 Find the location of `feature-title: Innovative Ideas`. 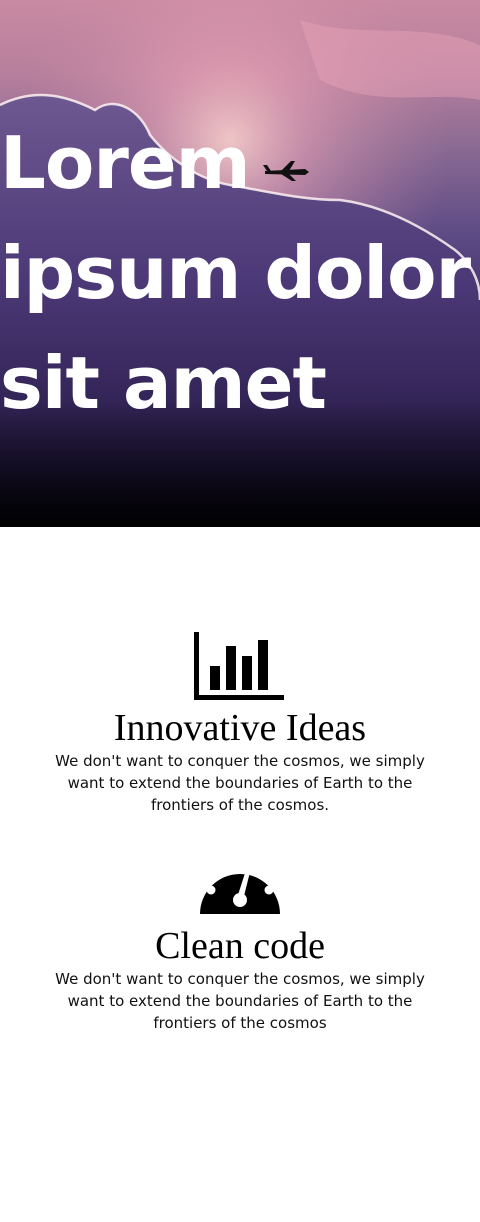

feature-title: Innovative Ideas is located at coordinates (240, 728).